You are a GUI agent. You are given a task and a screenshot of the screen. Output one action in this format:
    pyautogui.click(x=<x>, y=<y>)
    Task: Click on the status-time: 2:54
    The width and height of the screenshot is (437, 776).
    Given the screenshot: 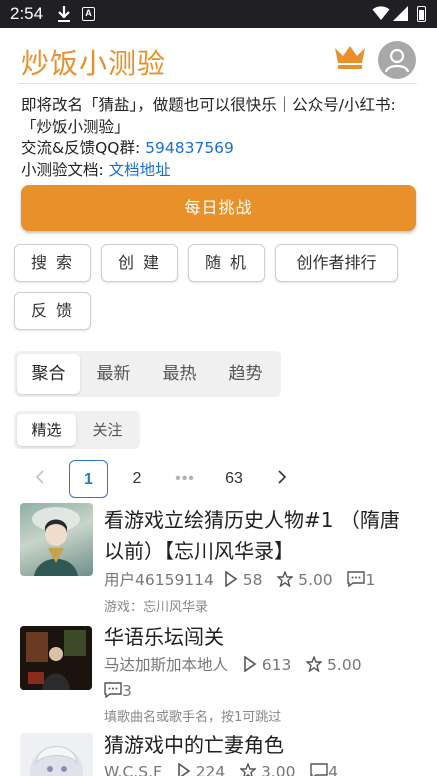 What is the action you would take?
    pyautogui.click(x=27, y=13)
    